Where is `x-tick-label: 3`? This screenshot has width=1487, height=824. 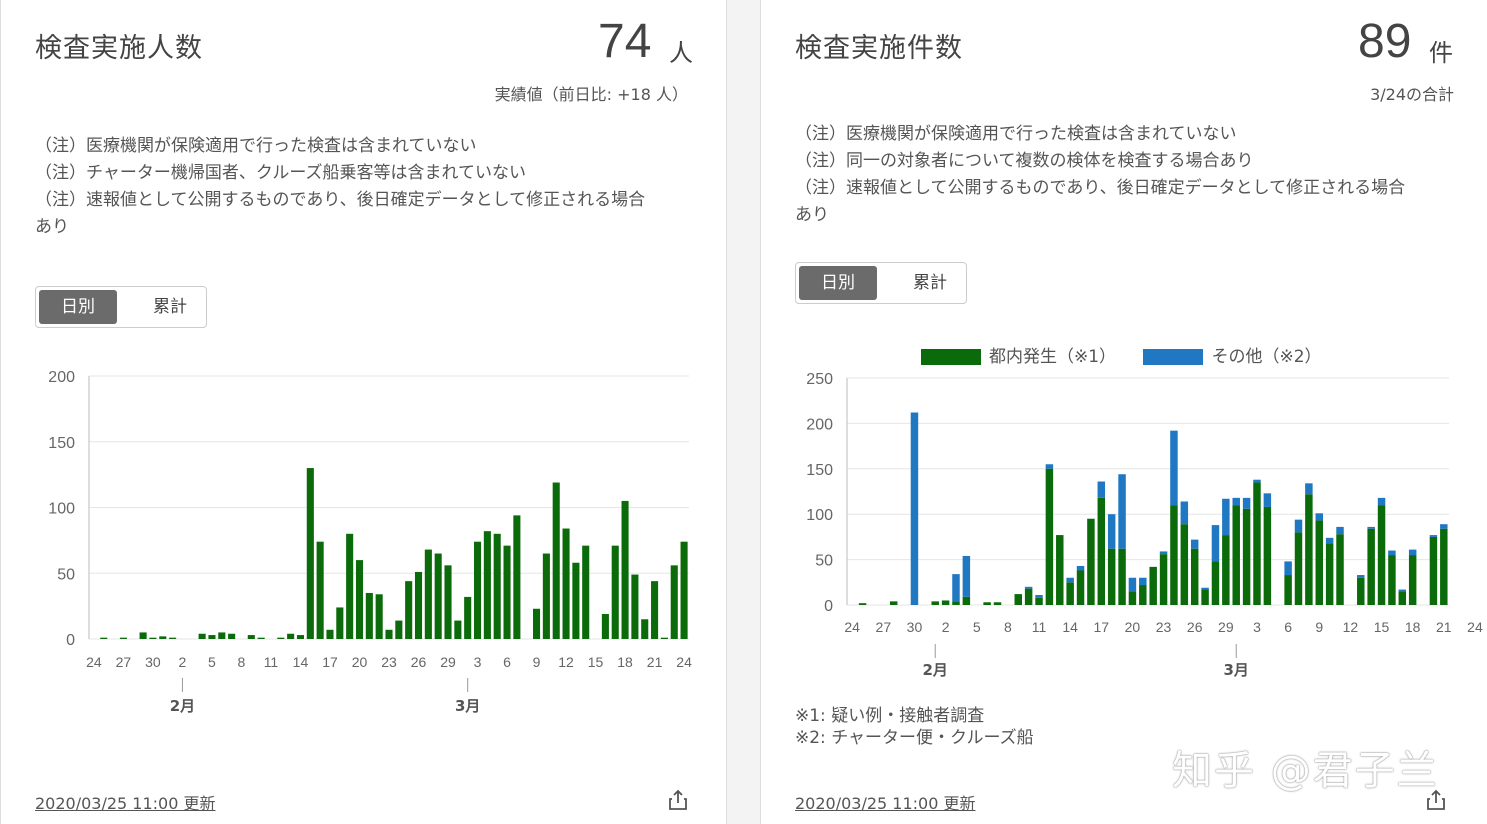
x-tick-label: 3 is located at coordinates (1257, 627).